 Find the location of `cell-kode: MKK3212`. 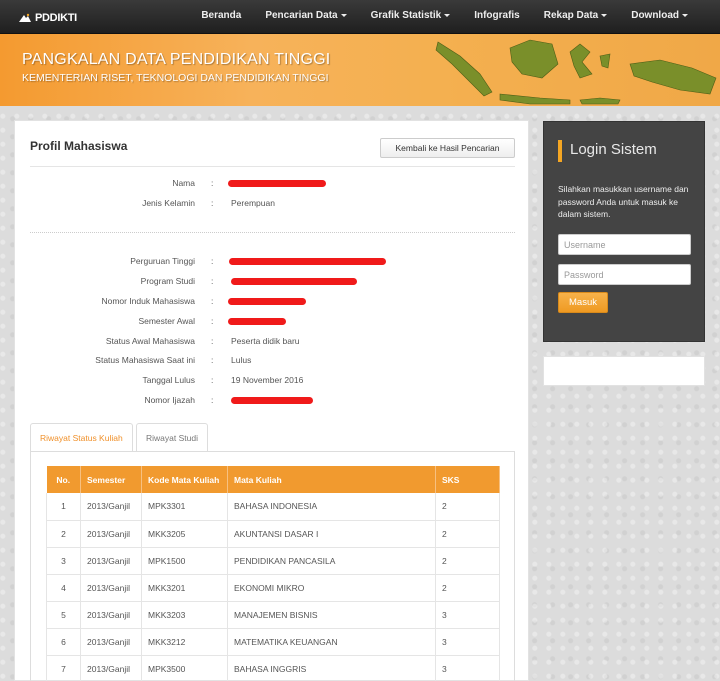

cell-kode: MKK3212 is located at coordinates (184, 642).